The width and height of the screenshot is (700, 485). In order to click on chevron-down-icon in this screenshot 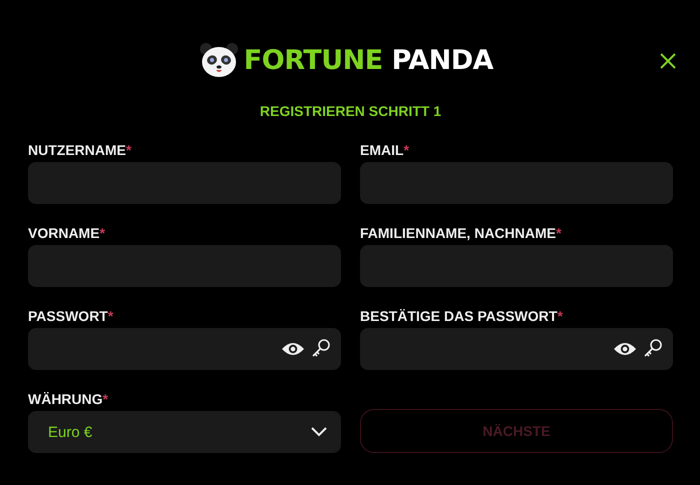, I will do `click(319, 432)`.